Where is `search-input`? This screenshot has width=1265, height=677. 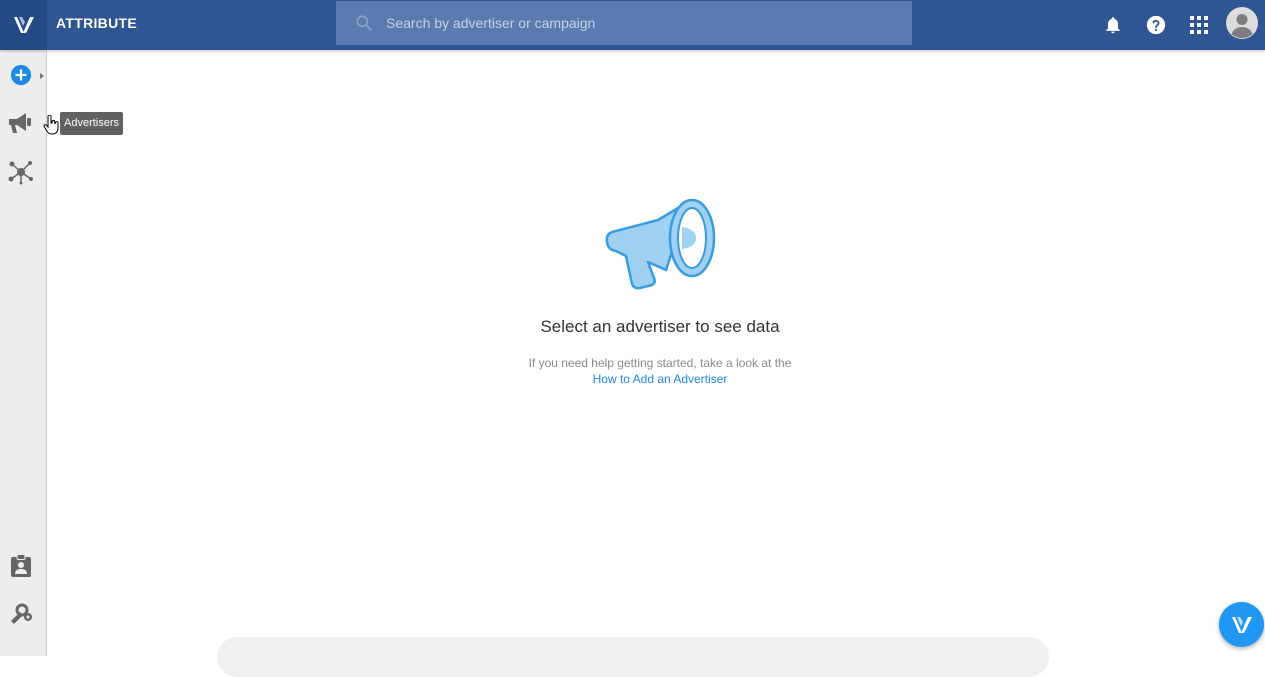 search-input is located at coordinates (641, 23).